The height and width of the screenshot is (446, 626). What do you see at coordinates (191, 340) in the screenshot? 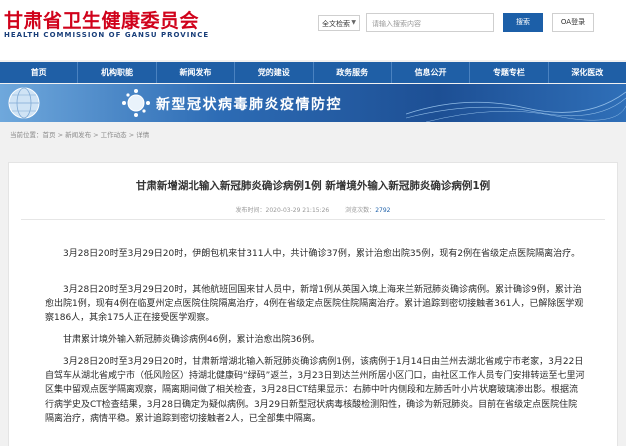
I see `article-paragraph: 甘肃累计境外输入新冠肺炎确诊病例46例，累计治愈出院36例。` at bounding box center [191, 340].